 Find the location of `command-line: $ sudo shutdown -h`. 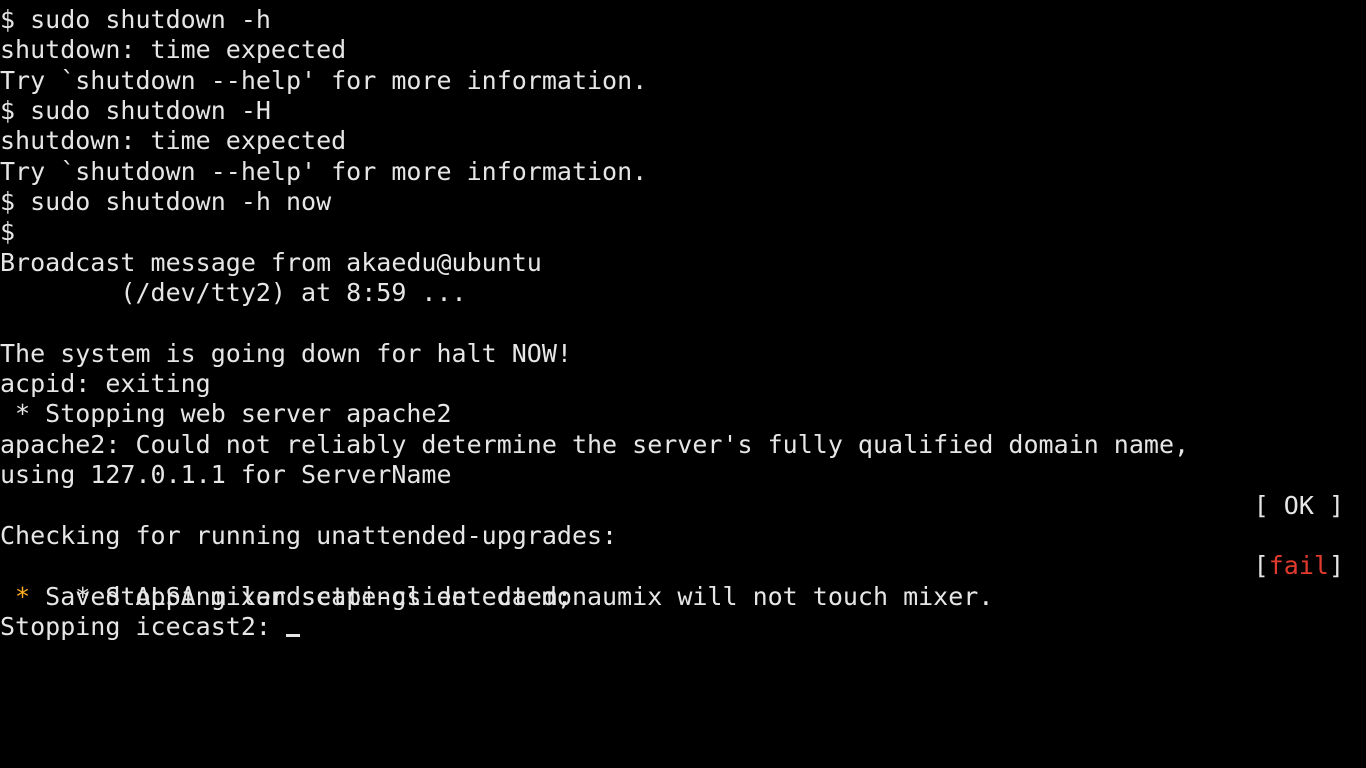

command-line: $ sudo shutdown -h is located at coordinates (135, 19).